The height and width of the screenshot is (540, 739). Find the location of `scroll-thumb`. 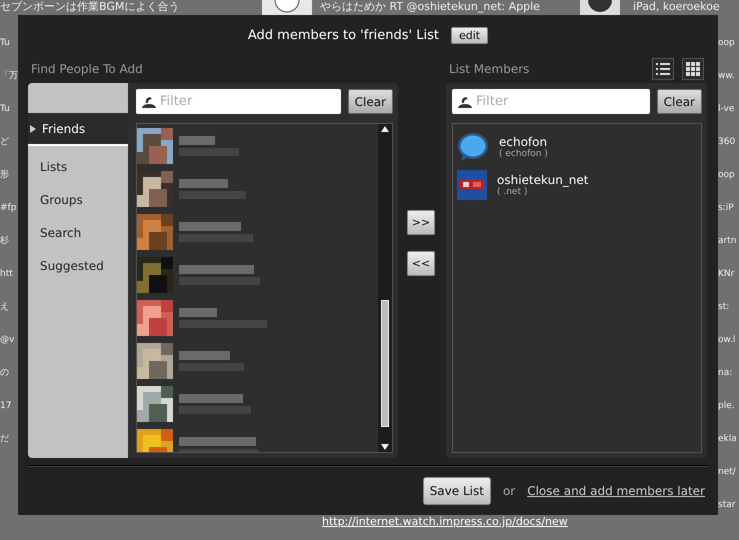

scroll-thumb is located at coordinates (385, 363).